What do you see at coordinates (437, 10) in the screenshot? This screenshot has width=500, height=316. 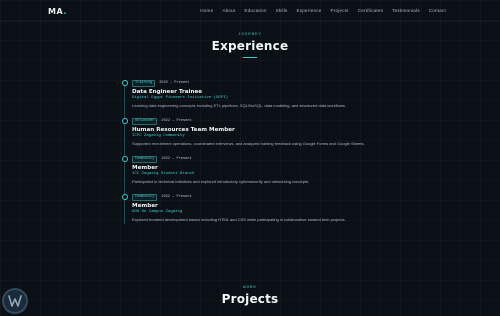 I see `nav-link-contact: Contact` at bounding box center [437, 10].